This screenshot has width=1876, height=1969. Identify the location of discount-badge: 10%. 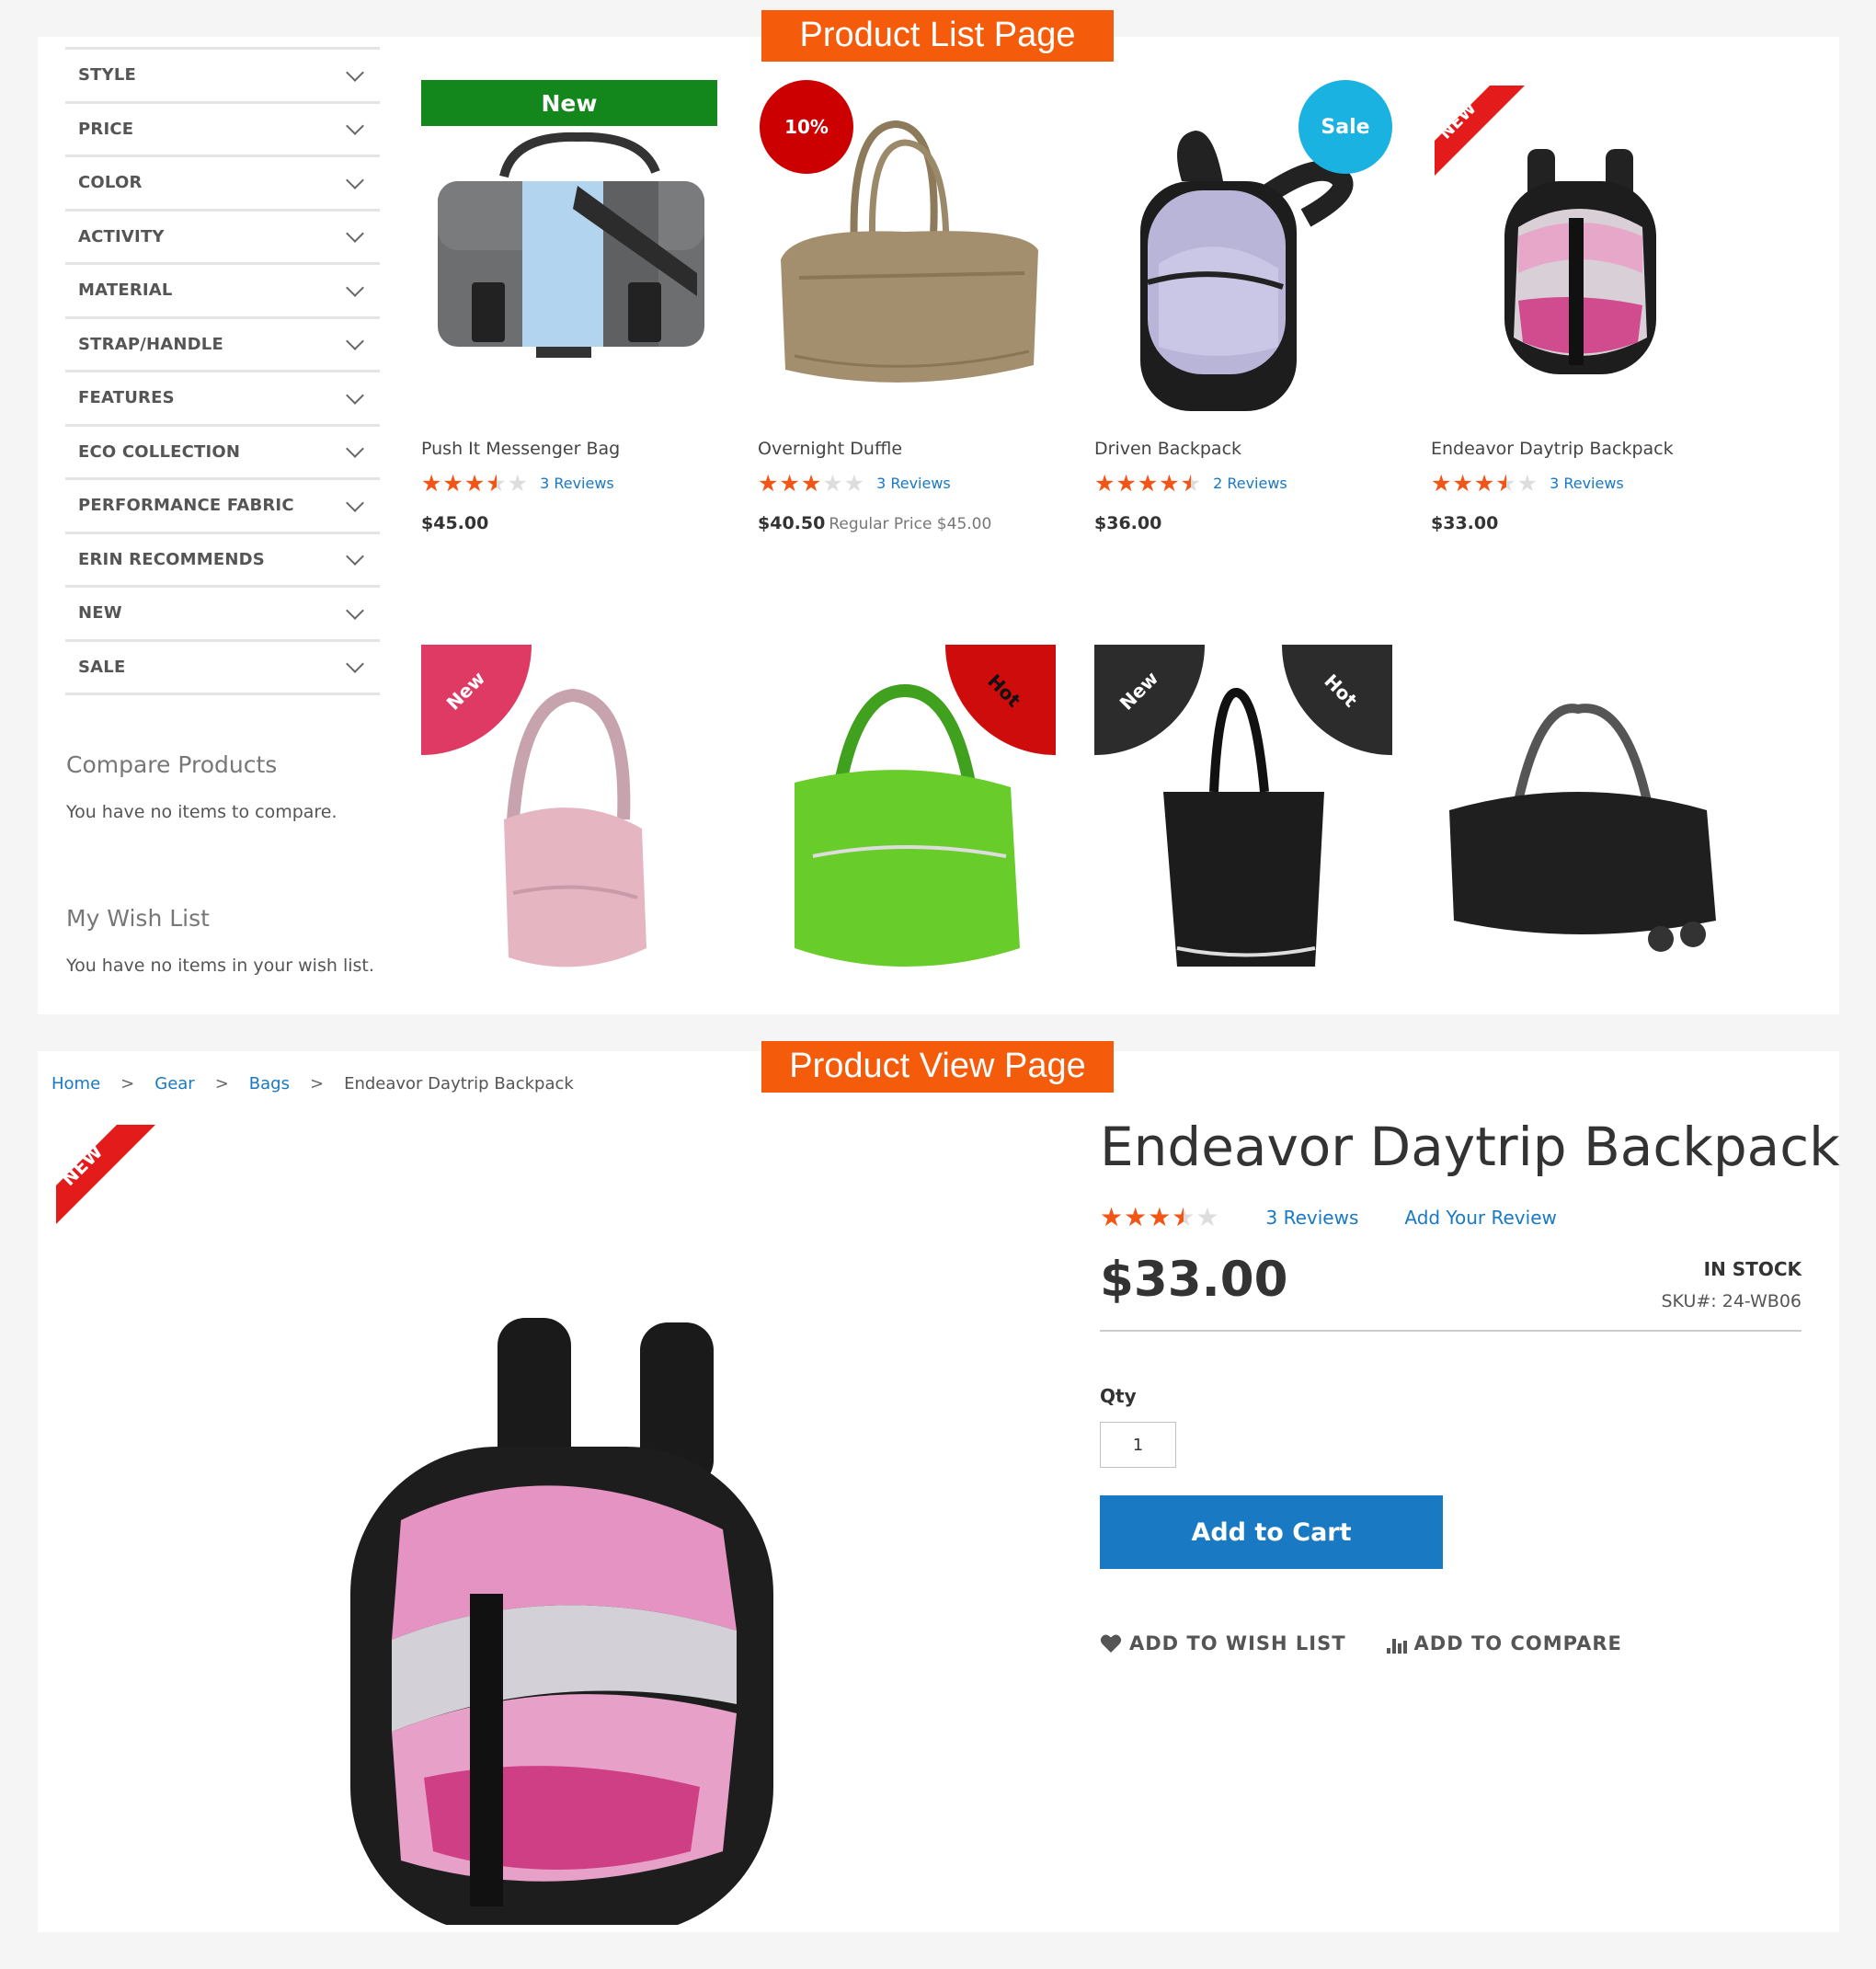
(807, 127).